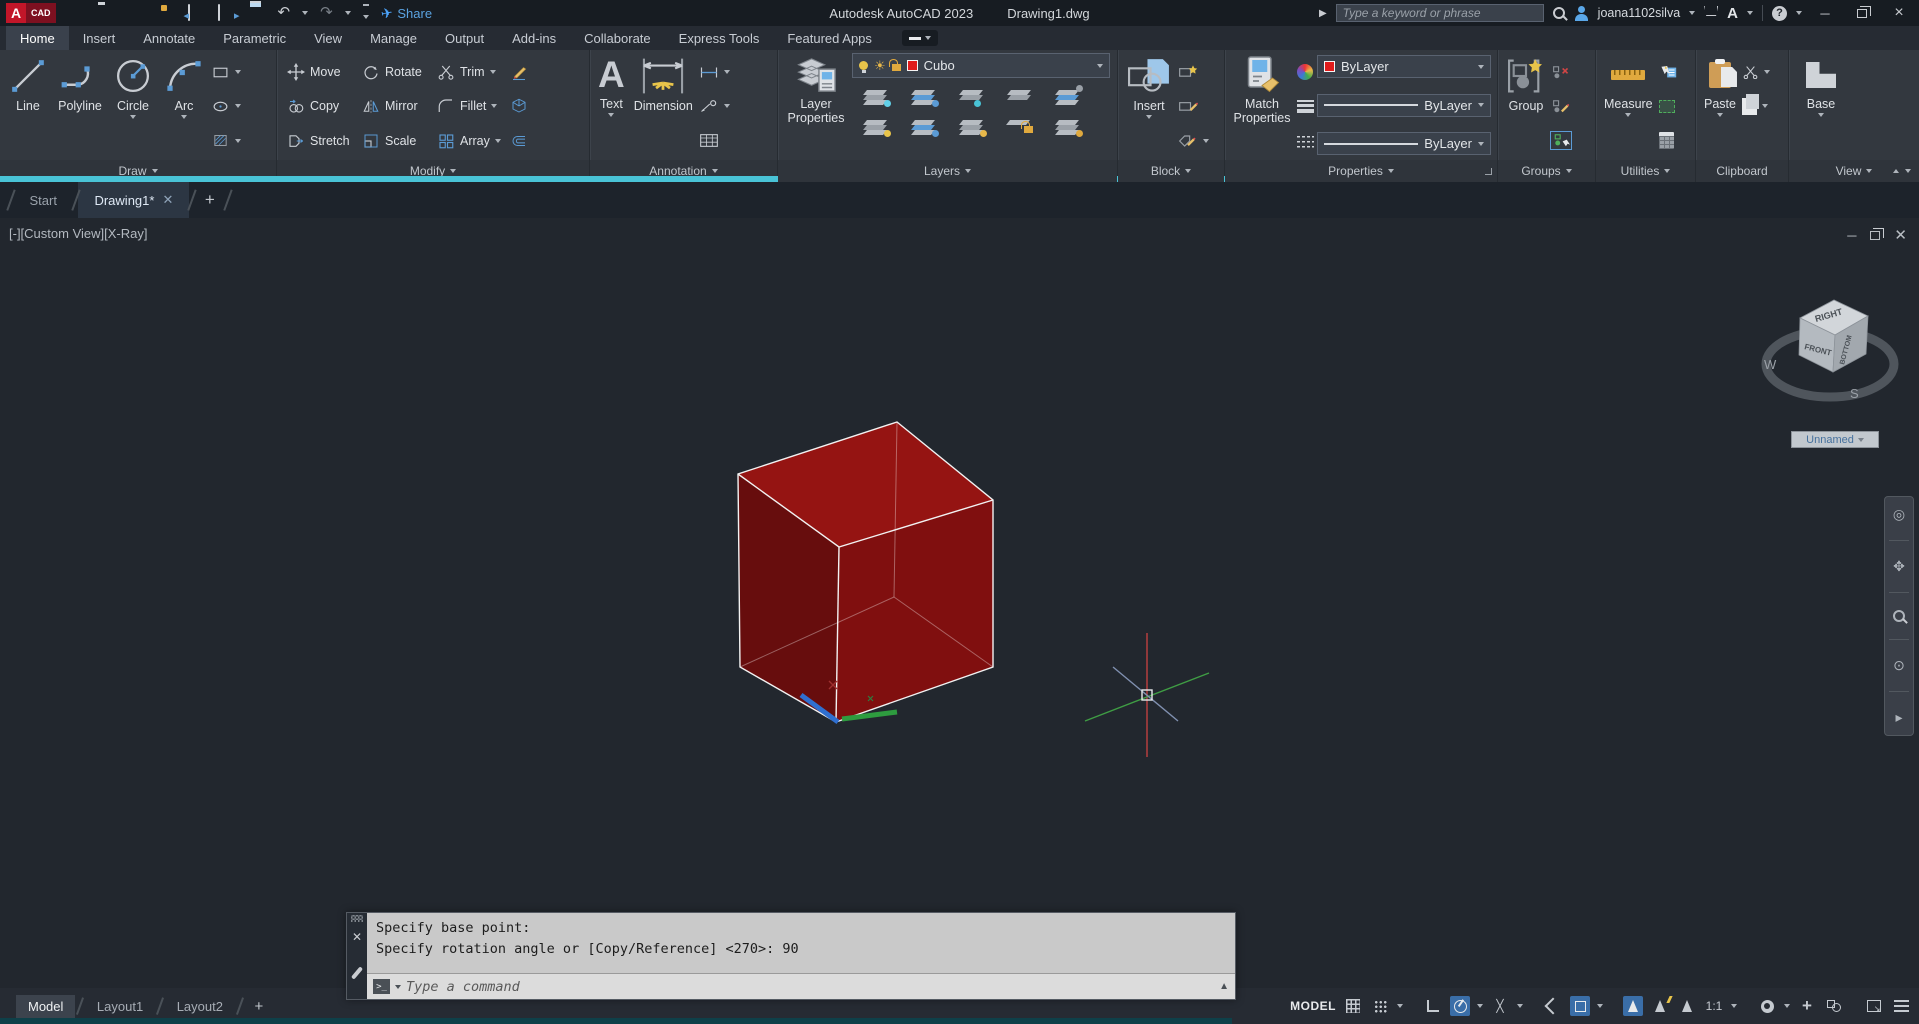  Describe the element at coordinates (1068, 97) in the screenshot. I see `layer-make-current-button` at that location.